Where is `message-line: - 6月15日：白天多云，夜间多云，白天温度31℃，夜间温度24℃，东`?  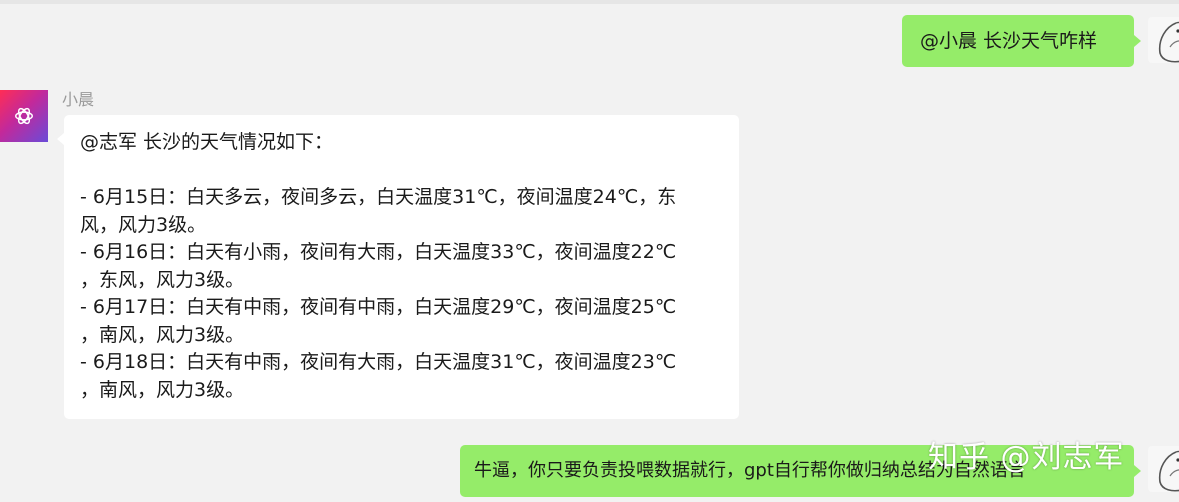
message-line: - 6月15日：白天多云，夜间多云，白天温度31℃，夜间温度24℃，东 is located at coordinates (378, 197).